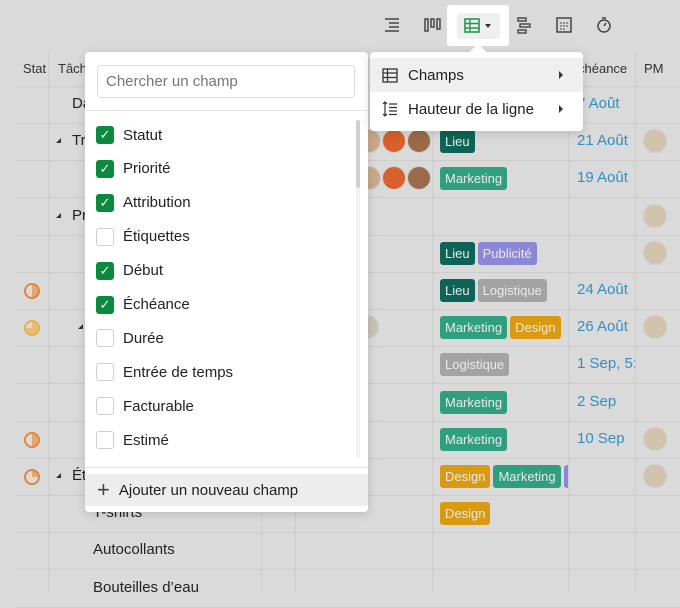 This screenshot has height=608, width=680. I want to click on field-item: Facturable, so click(145, 406).